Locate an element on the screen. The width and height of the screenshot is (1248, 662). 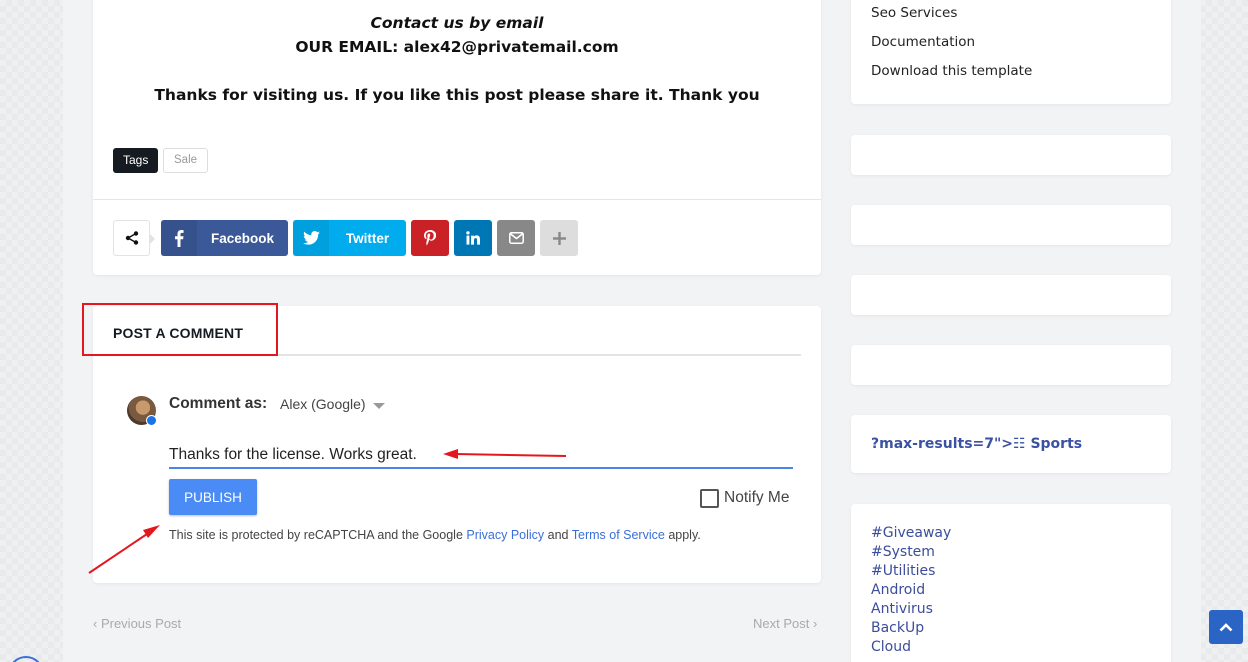
floating-circle-button is located at coordinates (26, 659).